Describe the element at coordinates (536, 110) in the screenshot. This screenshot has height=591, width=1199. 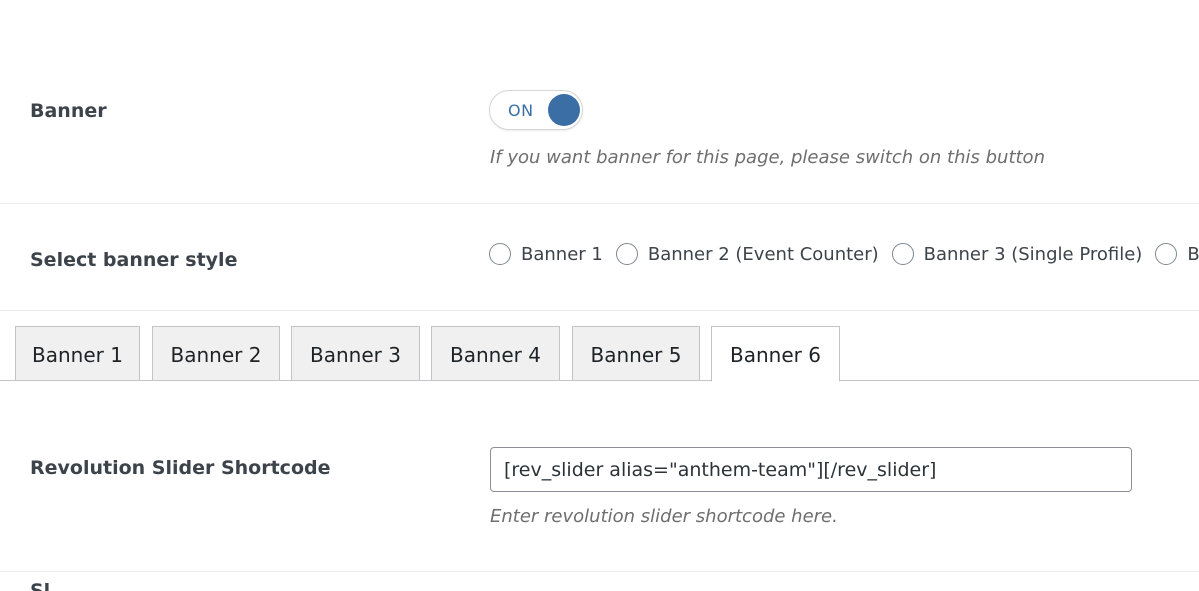
I see `banner-toggle: ON` at that location.